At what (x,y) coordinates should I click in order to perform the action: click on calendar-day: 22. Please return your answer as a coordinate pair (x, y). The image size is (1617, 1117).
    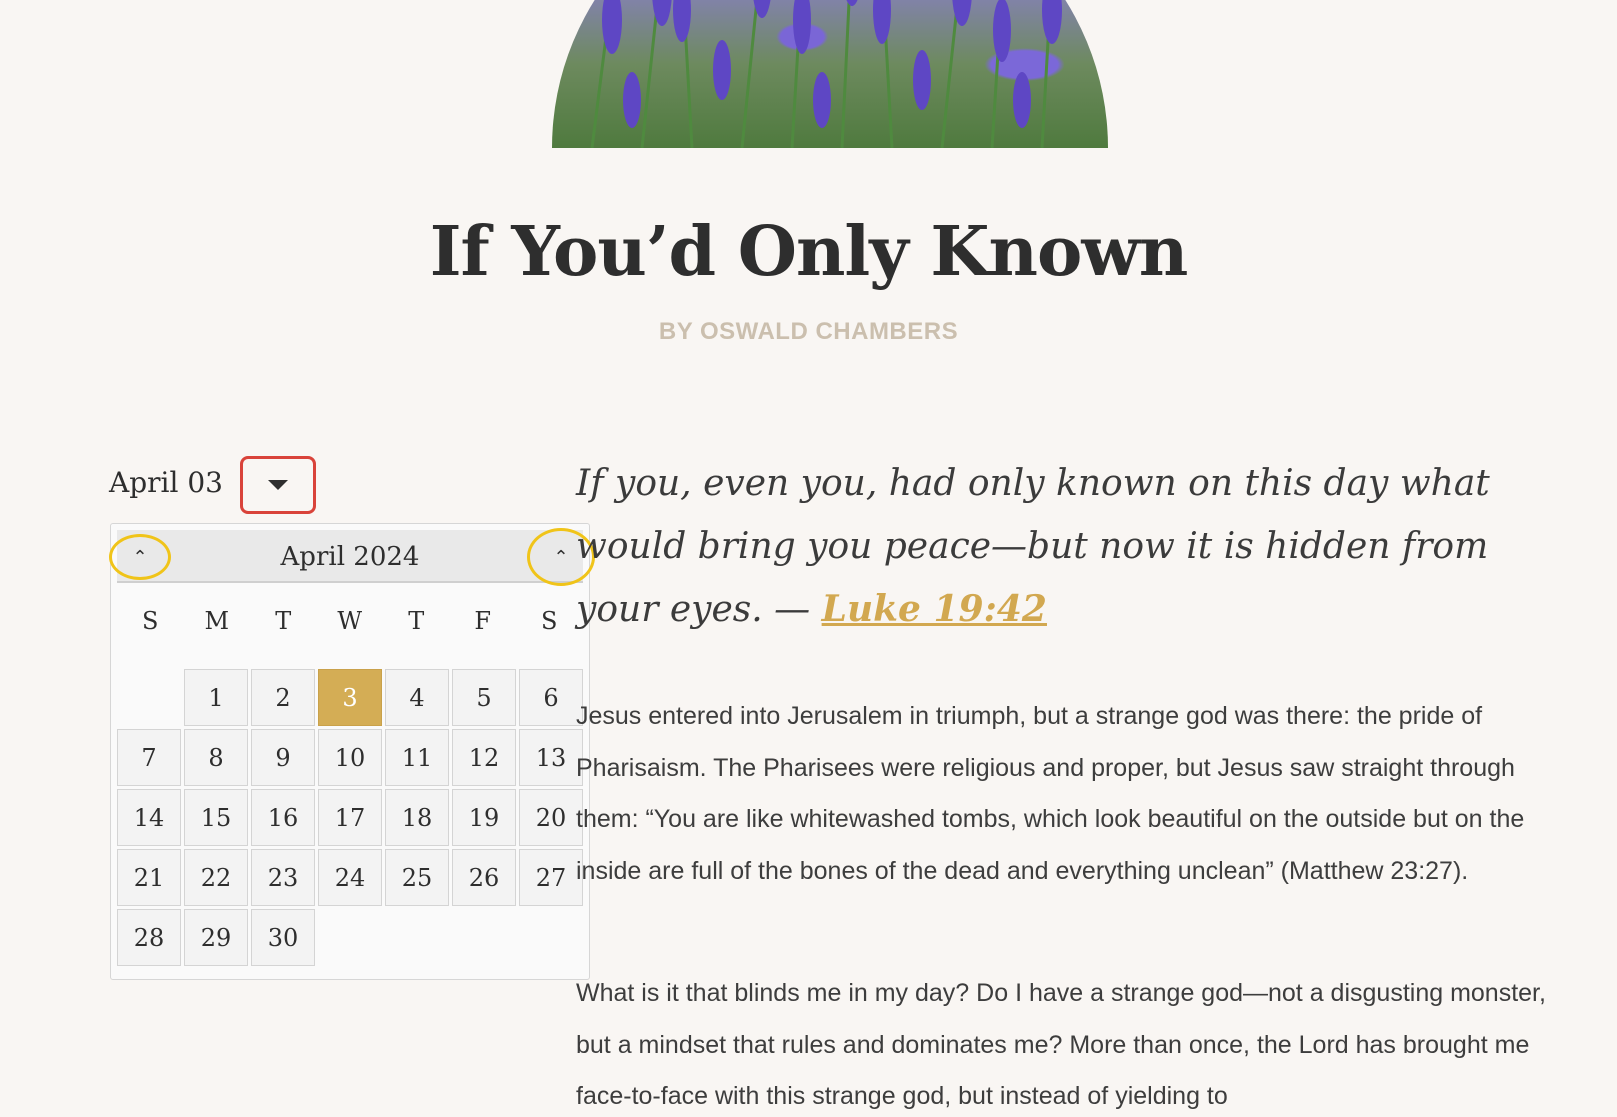
    Looking at the image, I should click on (216, 877).